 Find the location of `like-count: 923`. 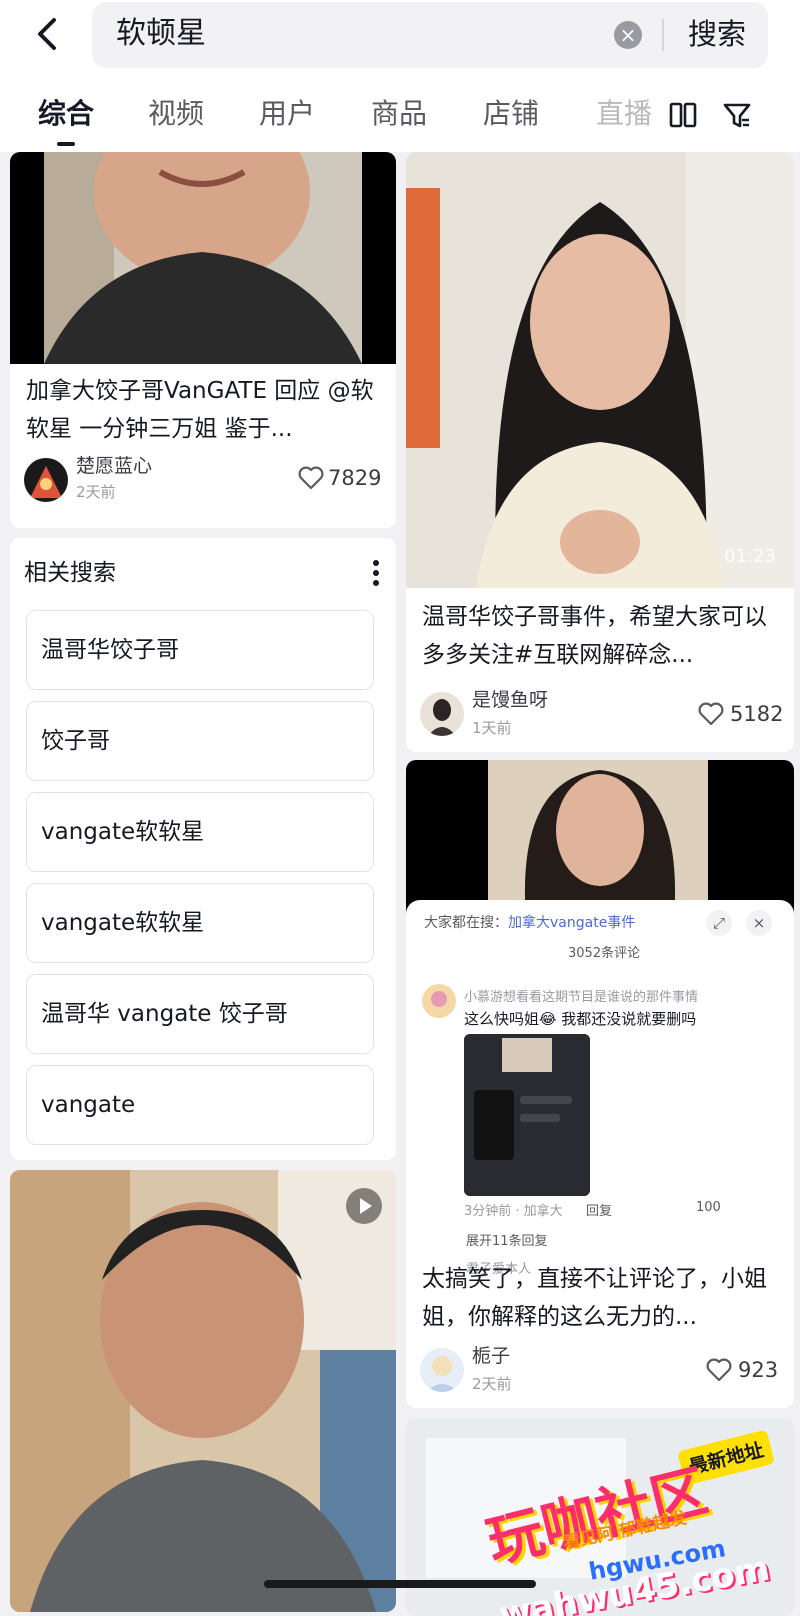

like-count: 923 is located at coordinates (758, 1370).